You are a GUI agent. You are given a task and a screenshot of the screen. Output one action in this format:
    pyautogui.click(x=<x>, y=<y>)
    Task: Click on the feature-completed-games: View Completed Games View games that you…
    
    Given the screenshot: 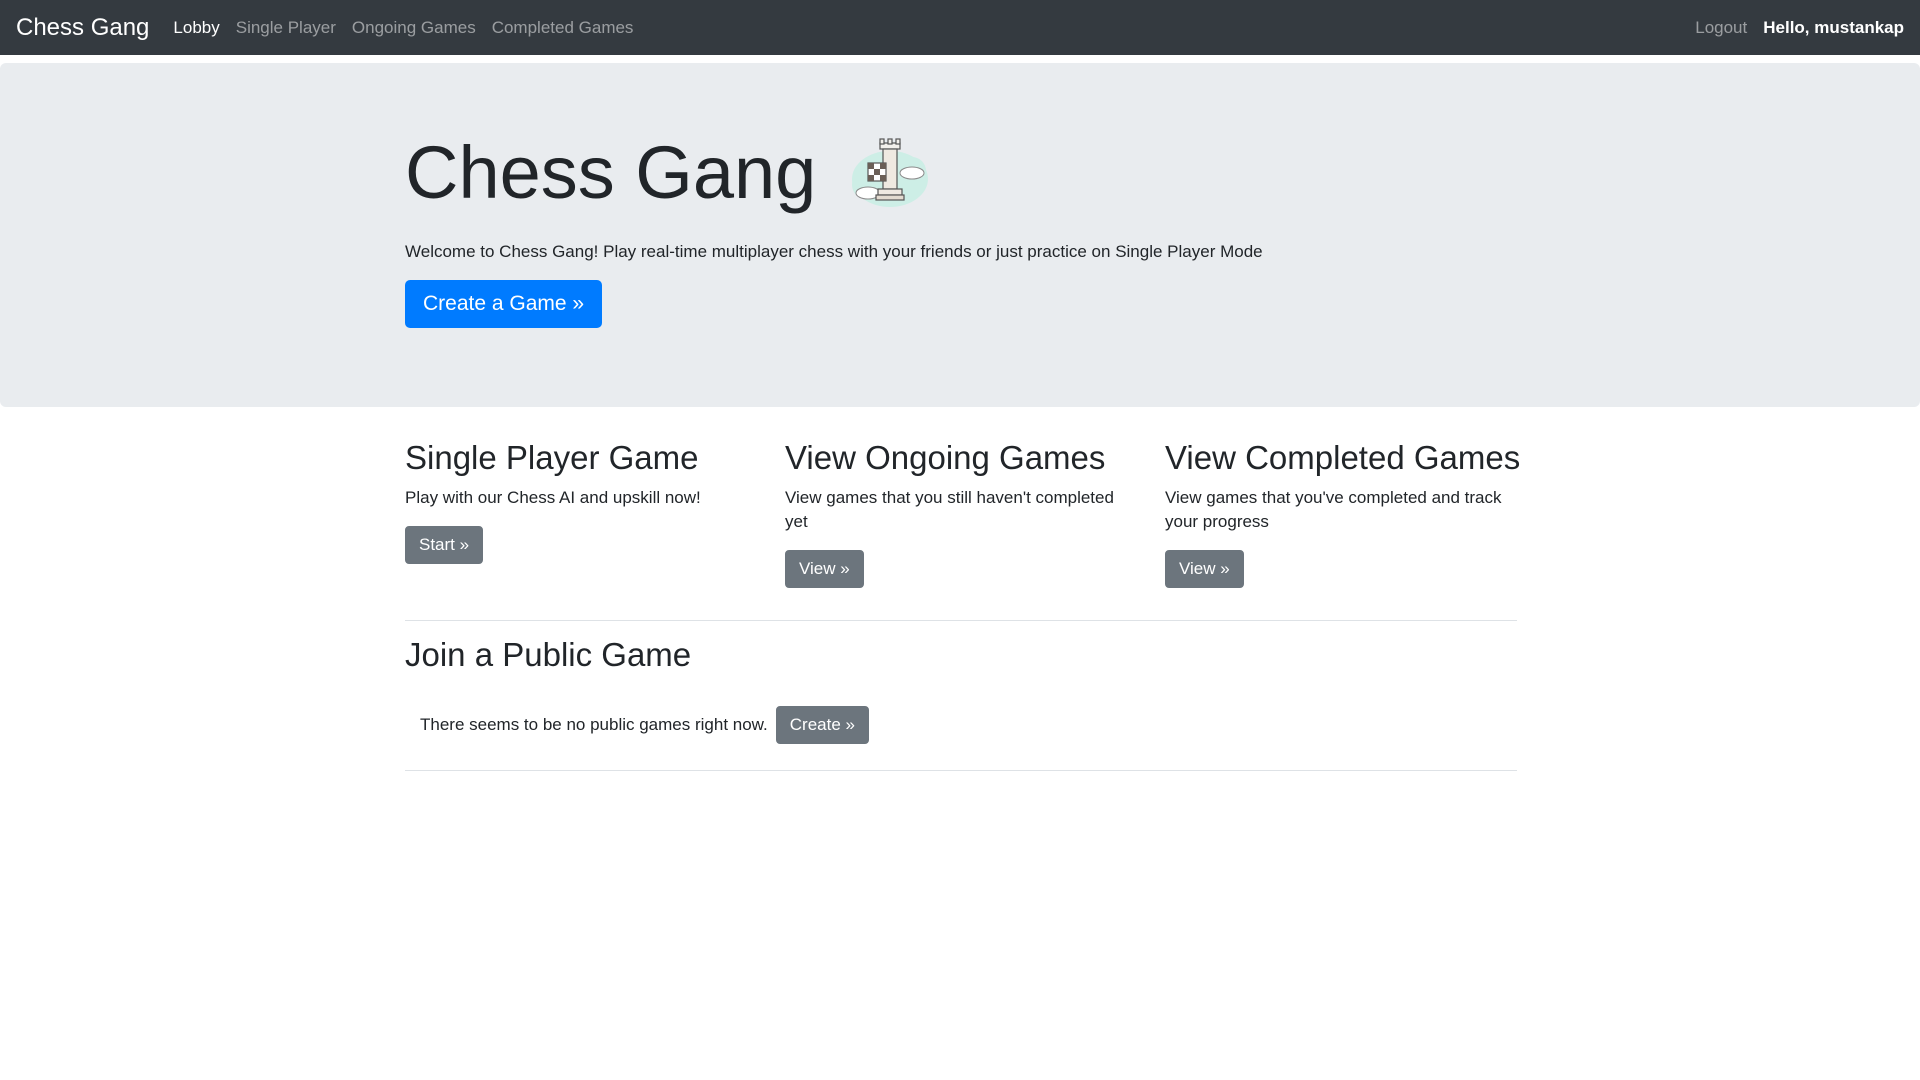 What is the action you would take?
    pyautogui.click(x=1343, y=513)
    